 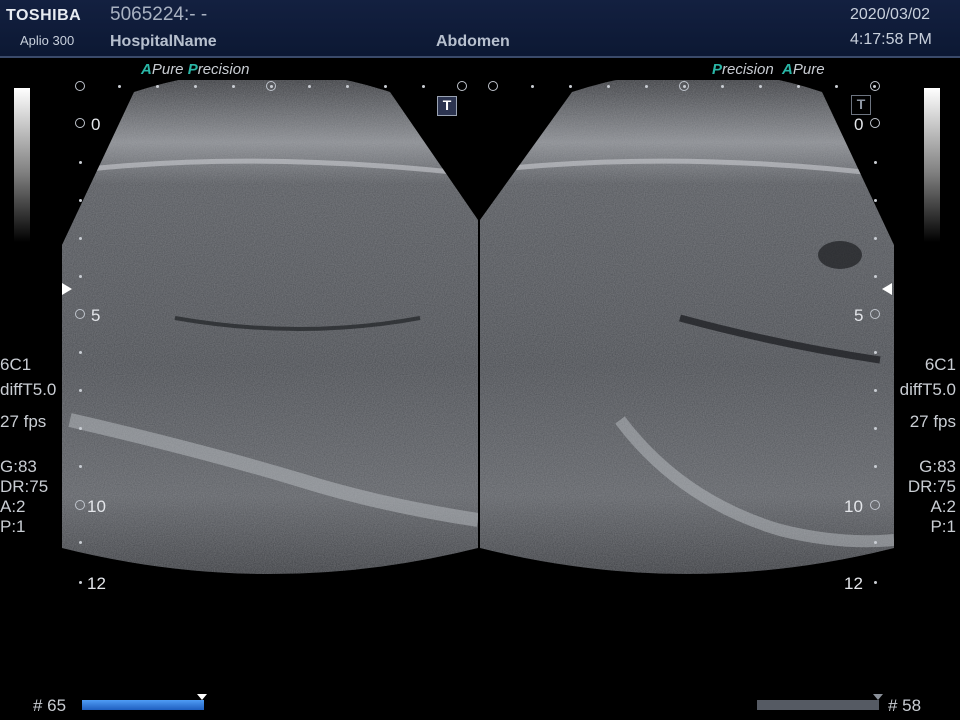 I want to click on left-probe-label: 6C1, so click(x=16, y=364).